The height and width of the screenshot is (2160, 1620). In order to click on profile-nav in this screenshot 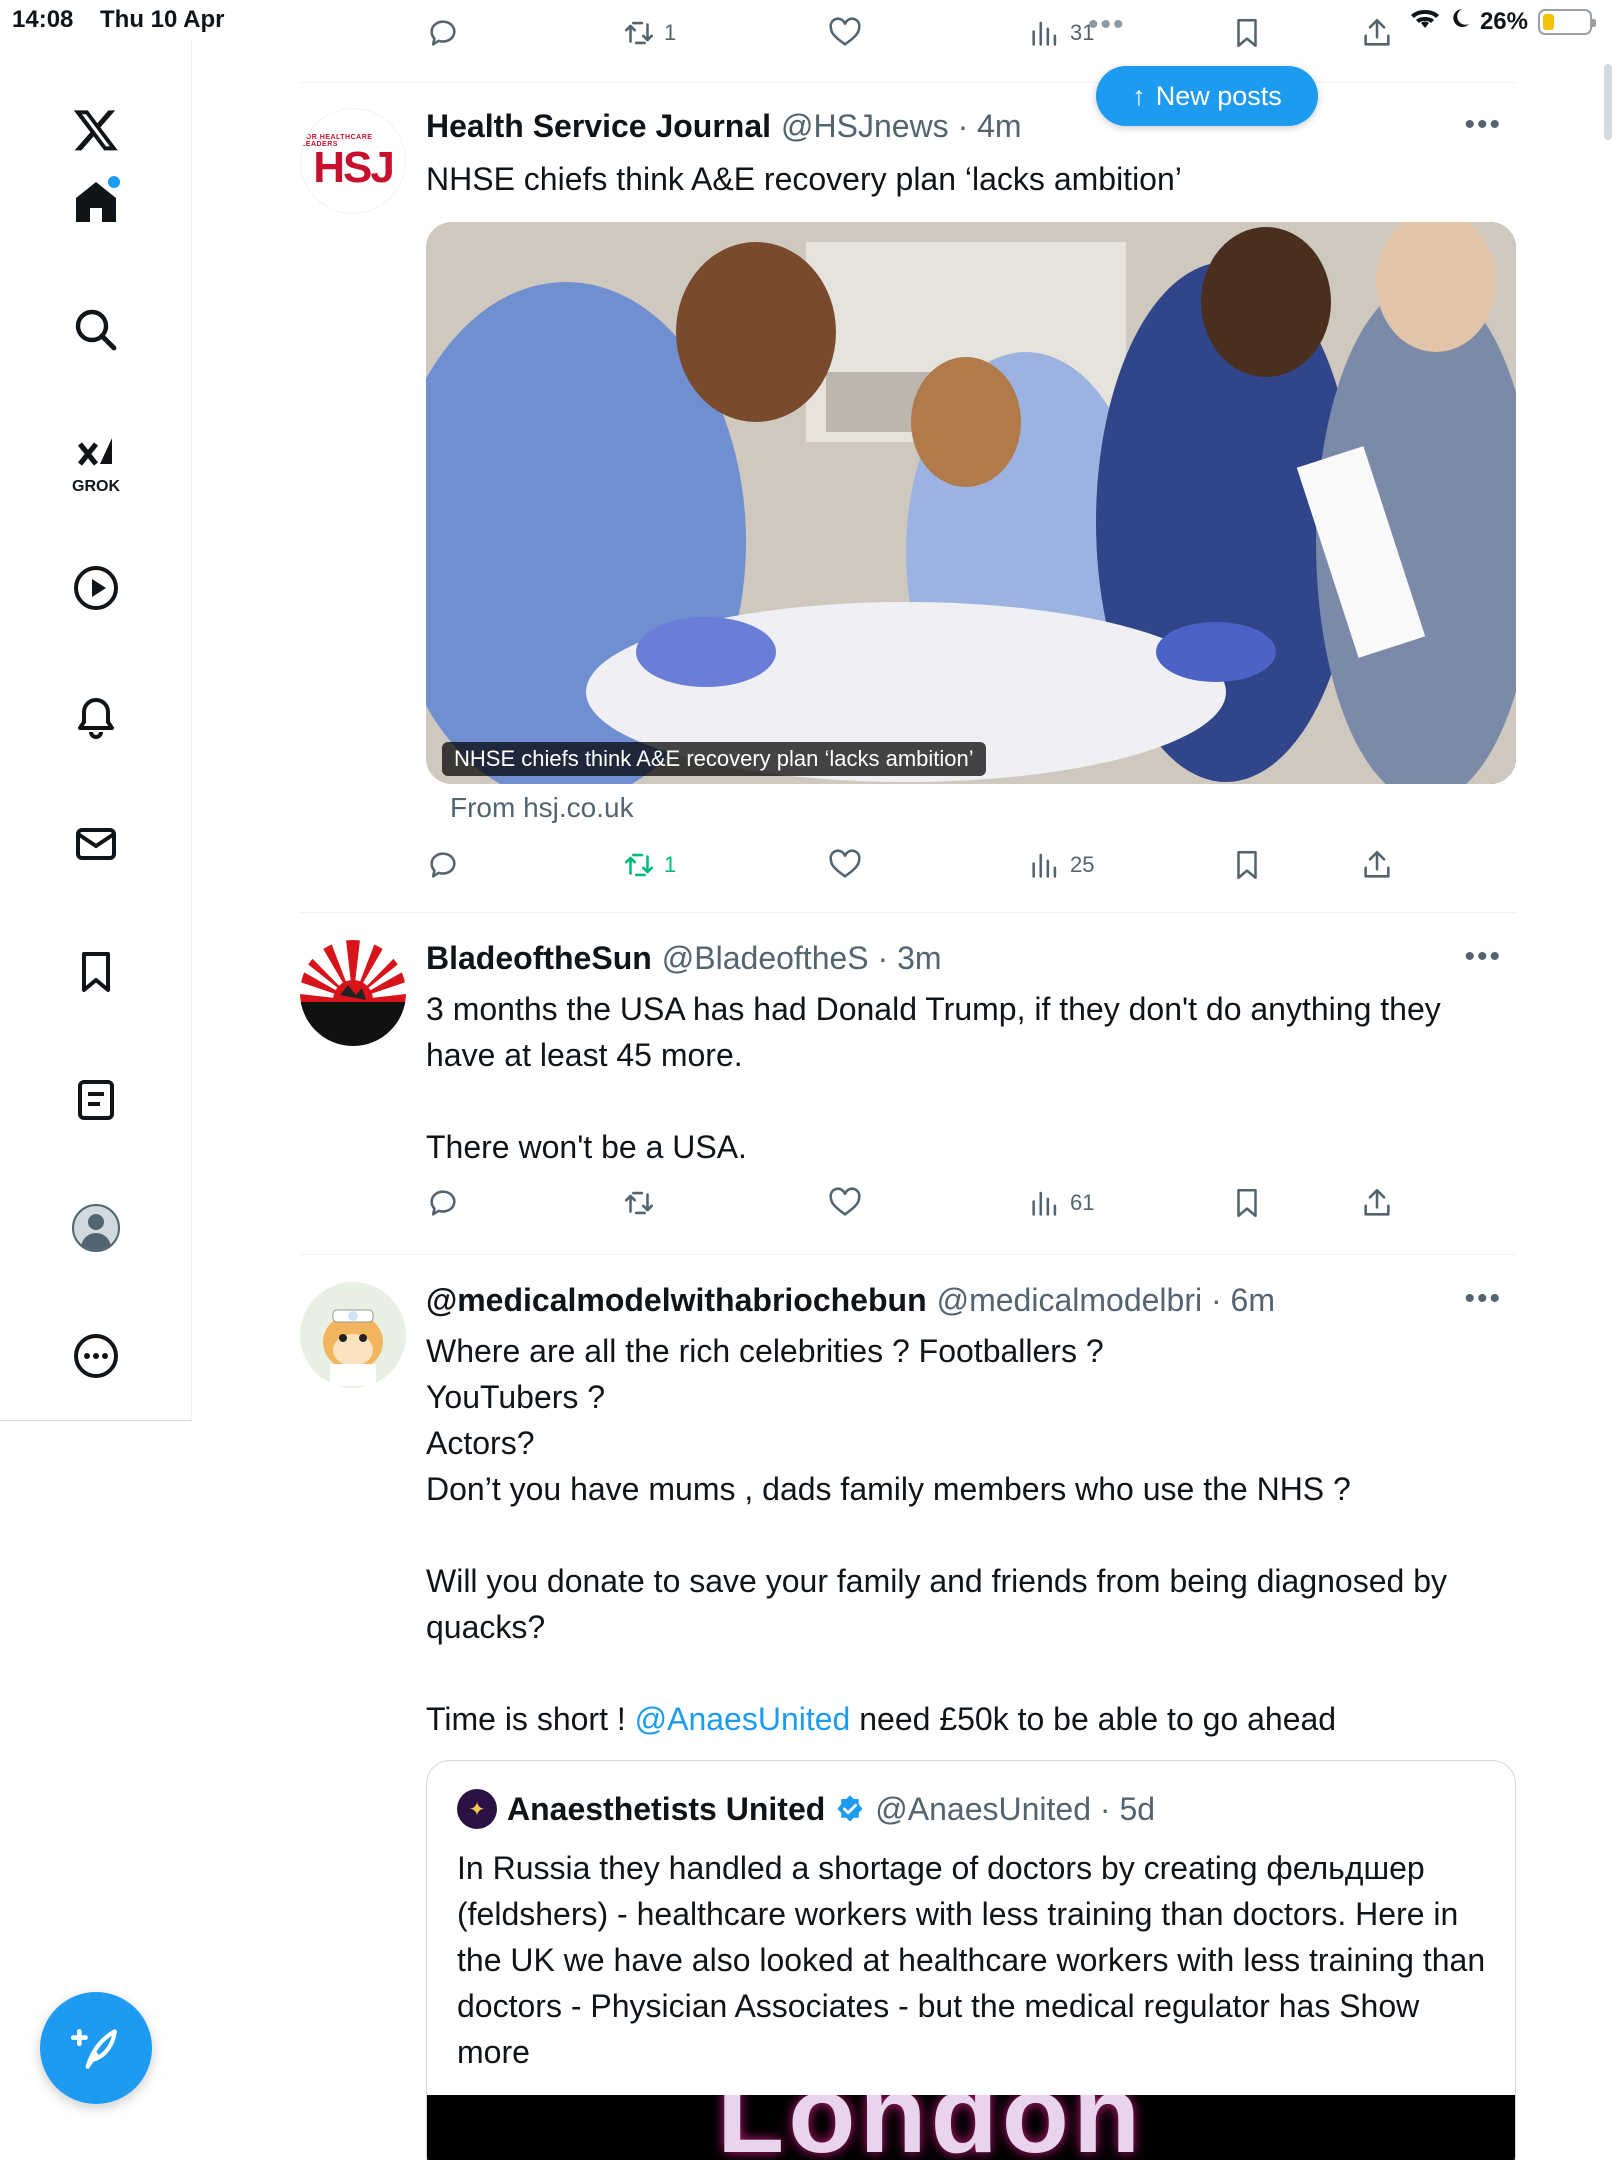, I will do `click(96, 1228)`.